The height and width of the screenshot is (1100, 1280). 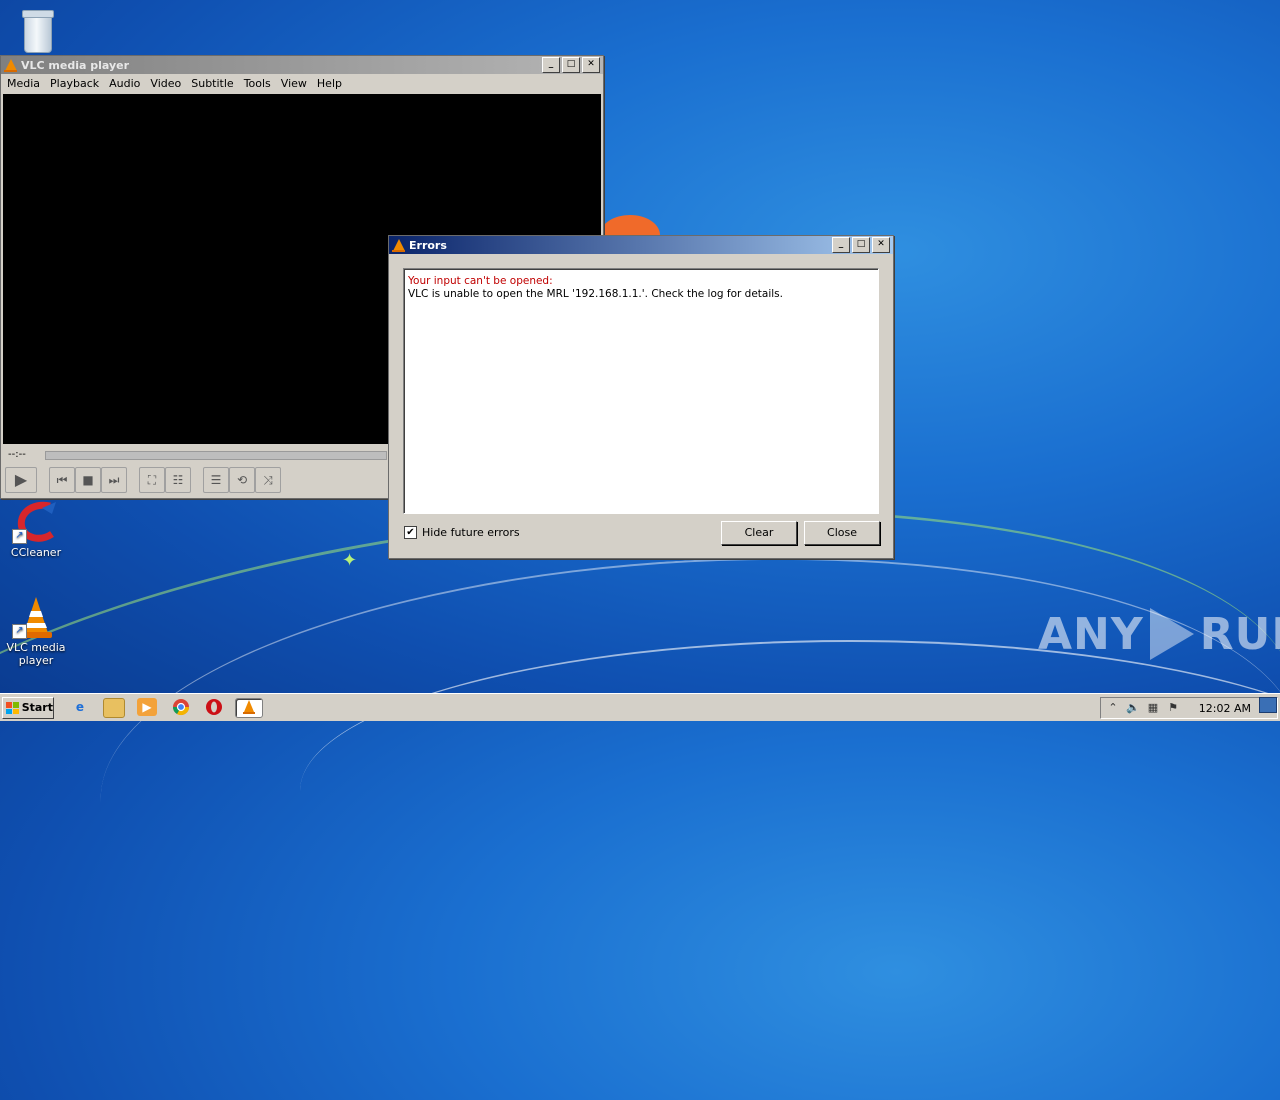 I want to click on anyrun-watermark: ANY RUN, so click(x=1159, y=634).